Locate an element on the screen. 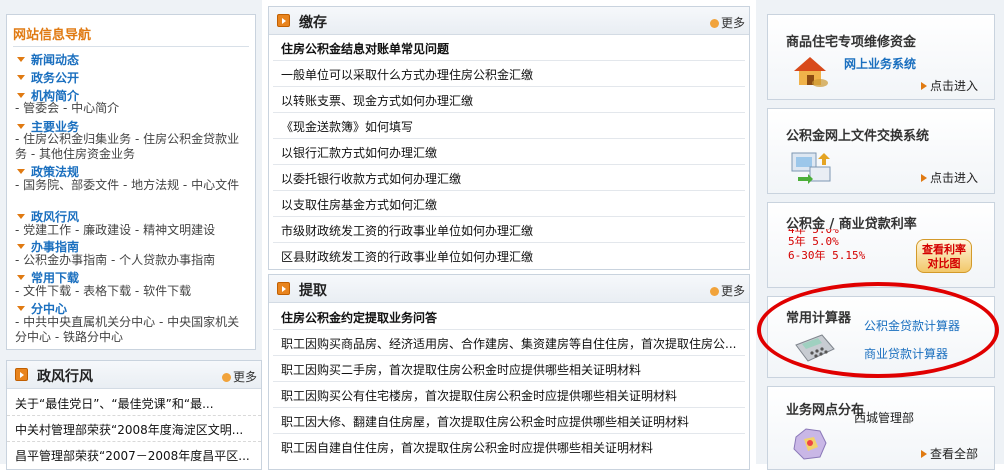  payment-more-link: 更多 is located at coordinates (727, 22).